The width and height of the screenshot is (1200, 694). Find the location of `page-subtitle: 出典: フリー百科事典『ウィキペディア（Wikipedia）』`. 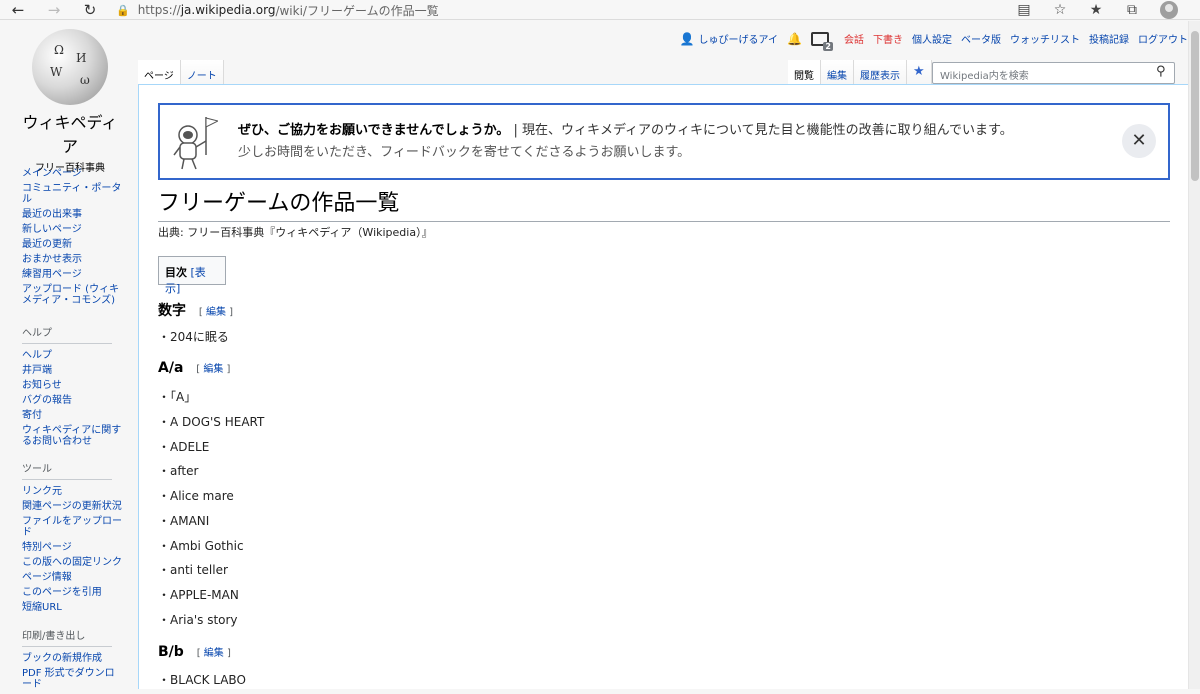

page-subtitle: 出典: フリー百科事典『ウィキペディア（Wikipedia）』 is located at coordinates (295, 232).